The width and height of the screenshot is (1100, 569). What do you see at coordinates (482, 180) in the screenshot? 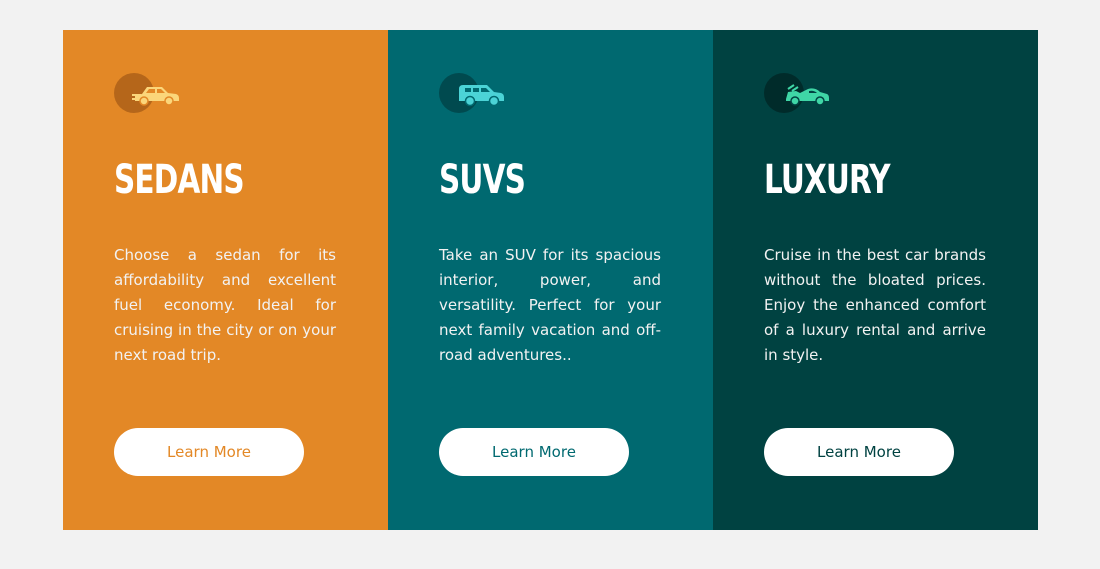
I see `card-title: SUVs` at bounding box center [482, 180].